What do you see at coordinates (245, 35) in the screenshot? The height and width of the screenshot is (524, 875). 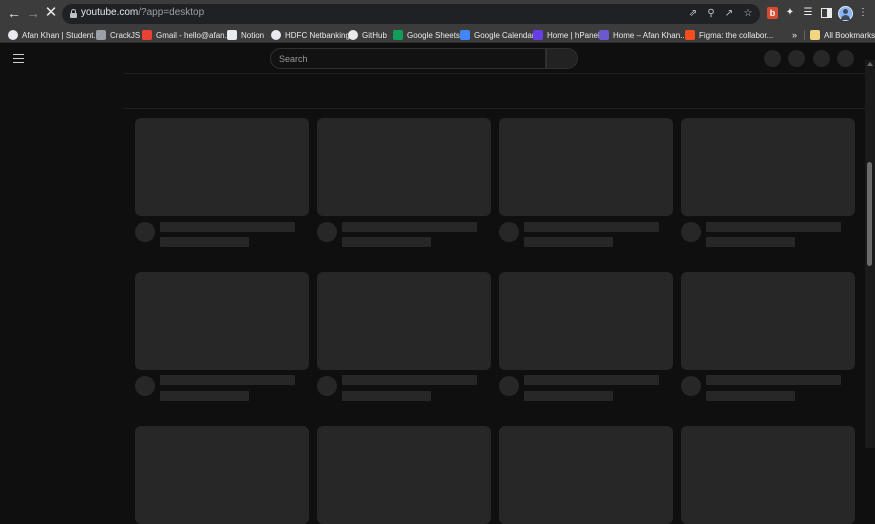 I see `bookmark-item: Notion` at bounding box center [245, 35].